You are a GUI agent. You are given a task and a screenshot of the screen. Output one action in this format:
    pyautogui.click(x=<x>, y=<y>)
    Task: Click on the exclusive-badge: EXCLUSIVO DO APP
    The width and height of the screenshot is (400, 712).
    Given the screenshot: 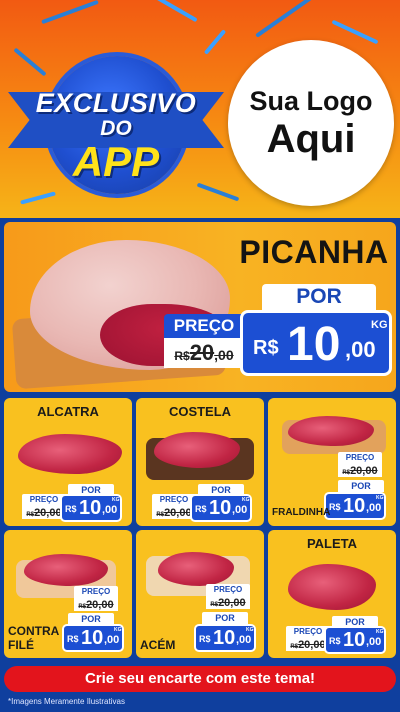 What is the action you would take?
    pyautogui.click(x=116, y=136)
    